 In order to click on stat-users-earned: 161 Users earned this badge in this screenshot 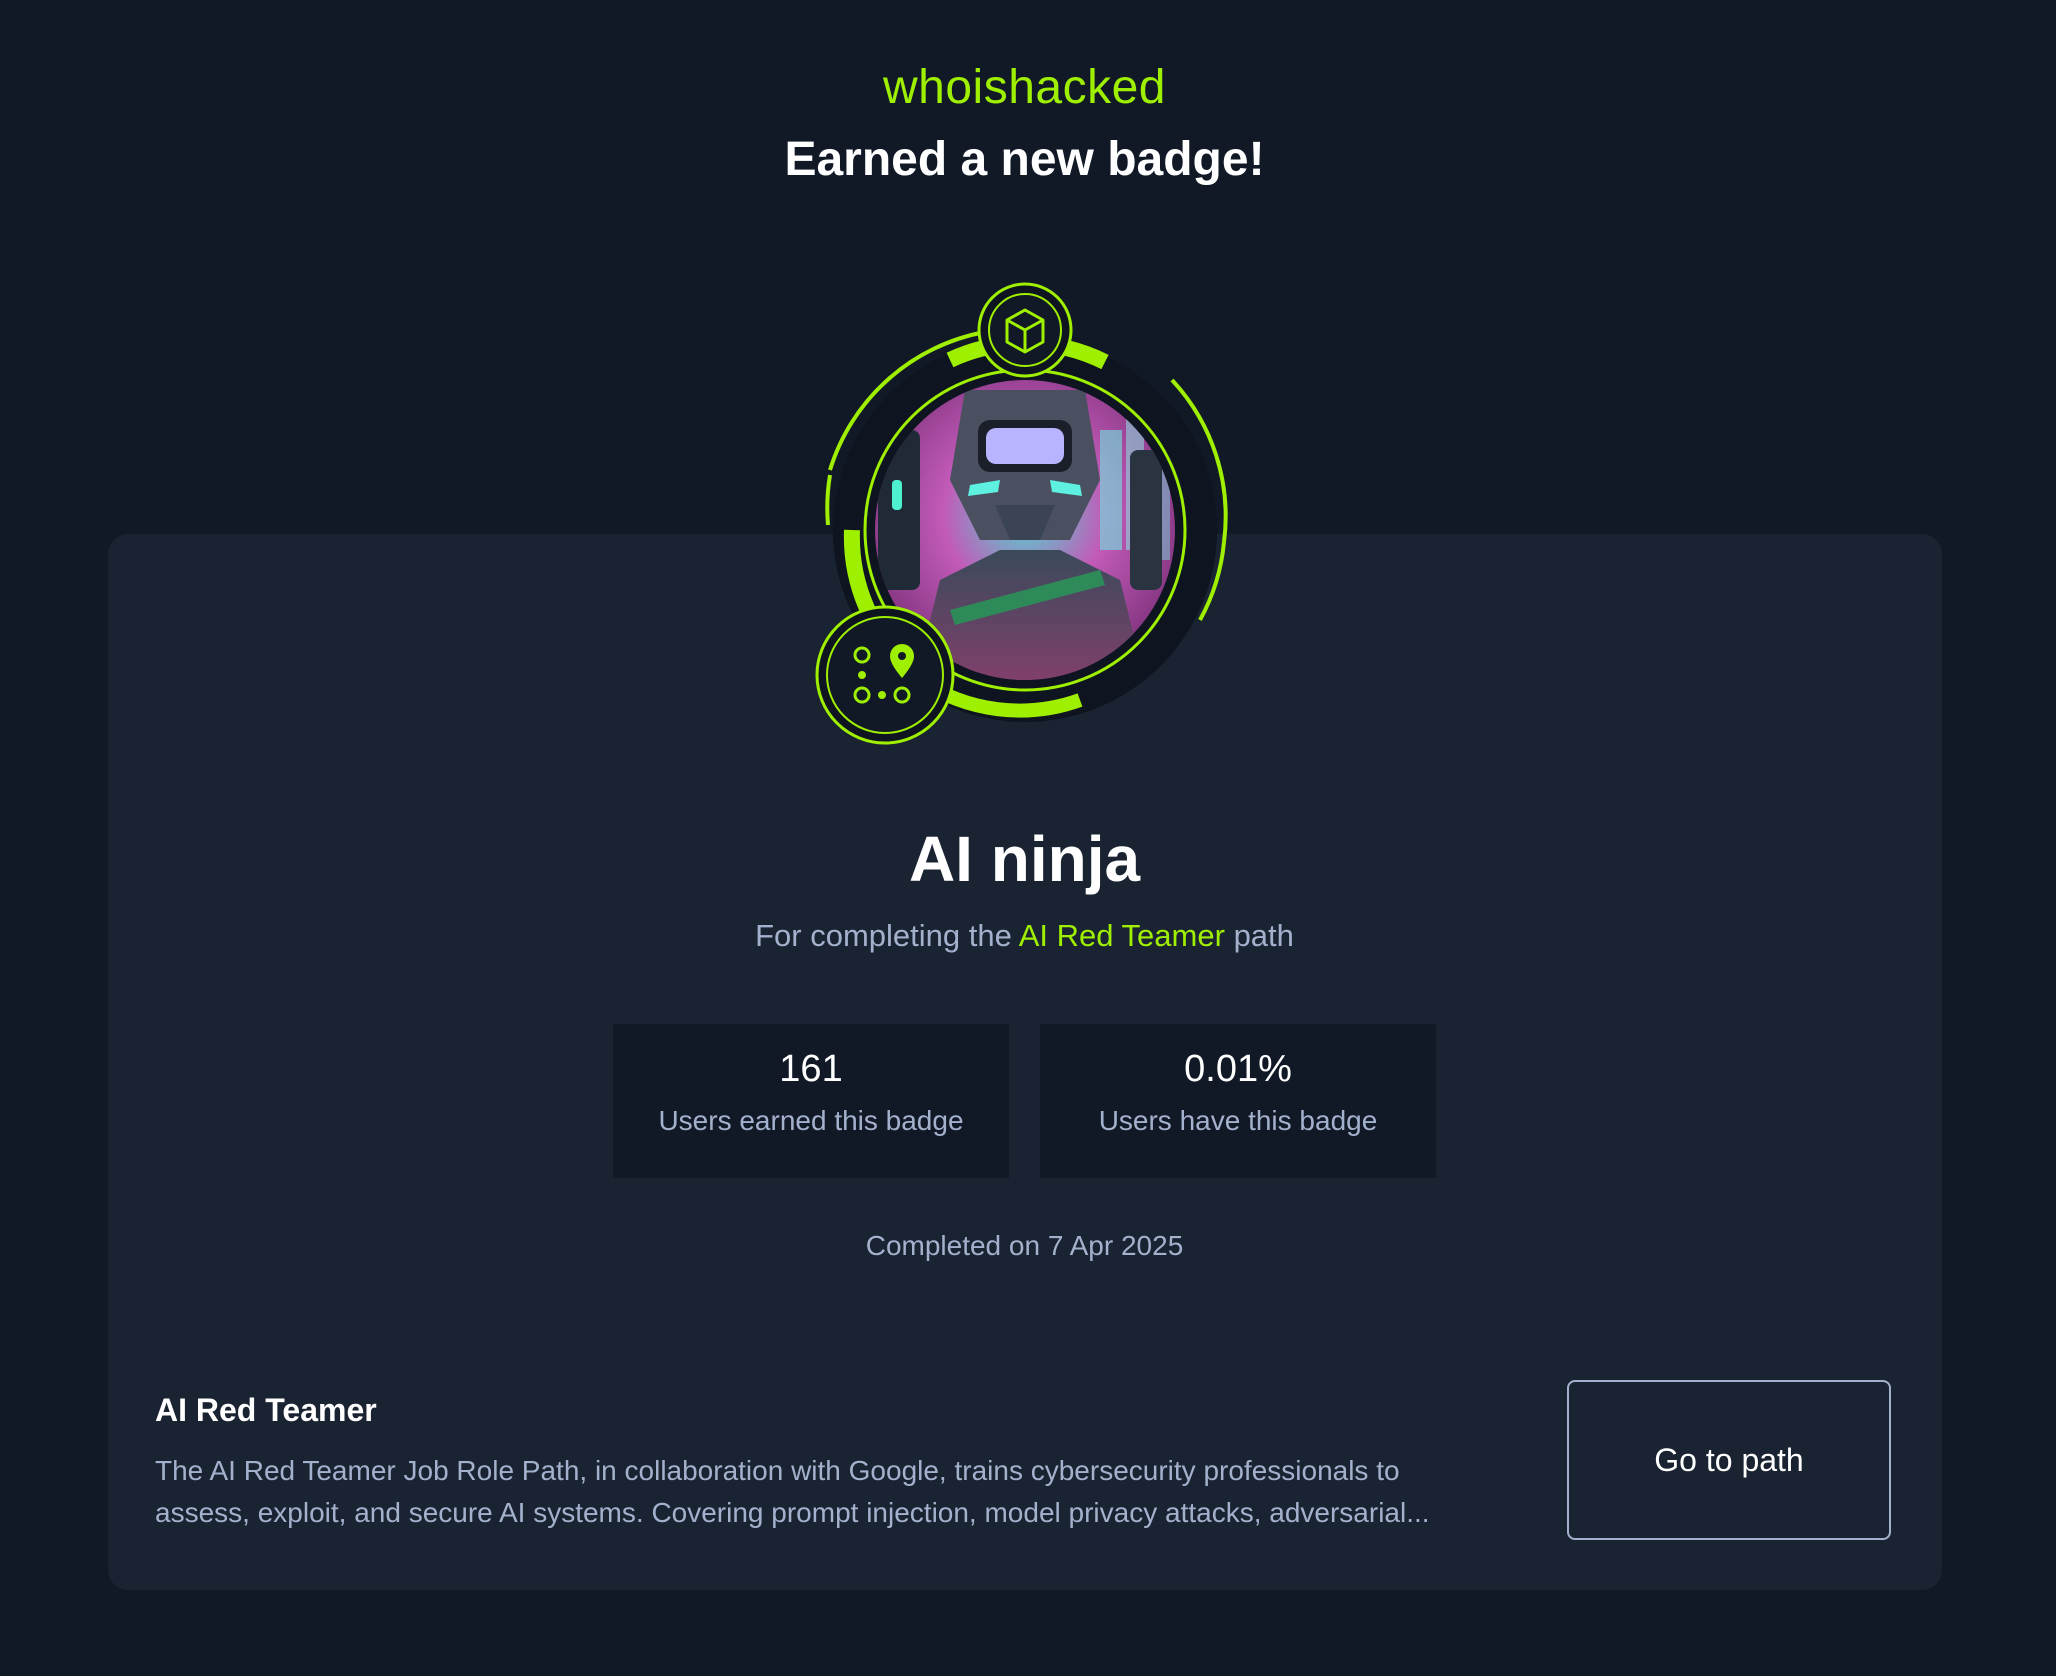, I will do `click(811, 1101)`.